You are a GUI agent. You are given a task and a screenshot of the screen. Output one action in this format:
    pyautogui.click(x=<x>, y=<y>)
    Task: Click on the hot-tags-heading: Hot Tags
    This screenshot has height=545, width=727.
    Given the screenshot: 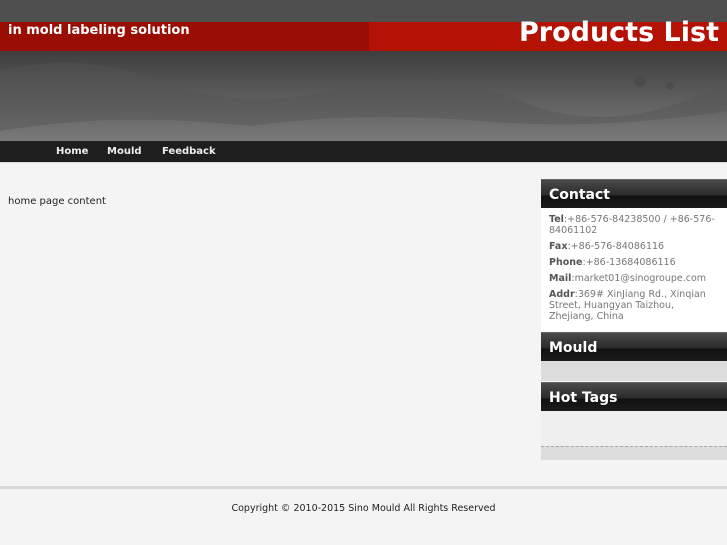 What is the action you would take?
    pyautogui.click(x=634, y=396)
    